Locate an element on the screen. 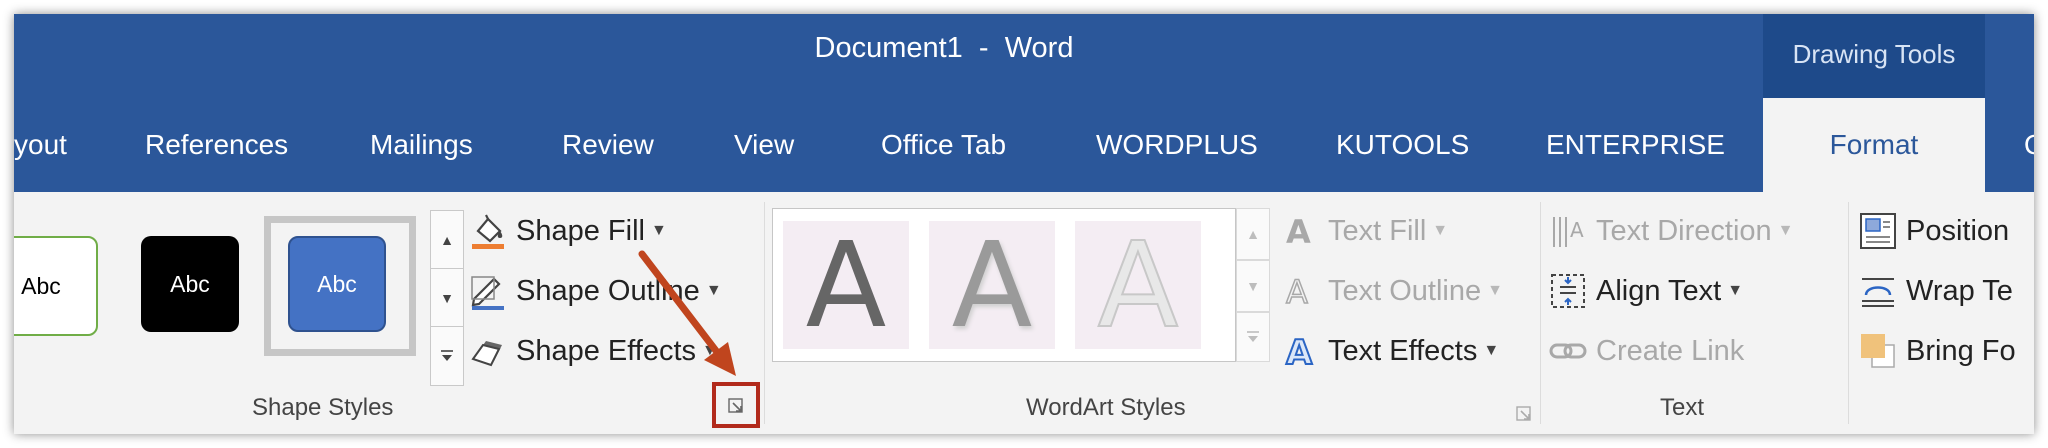 This screenshot has width=2048, height=448. annotation-arrow-icon is located at coordinates (687, 313).